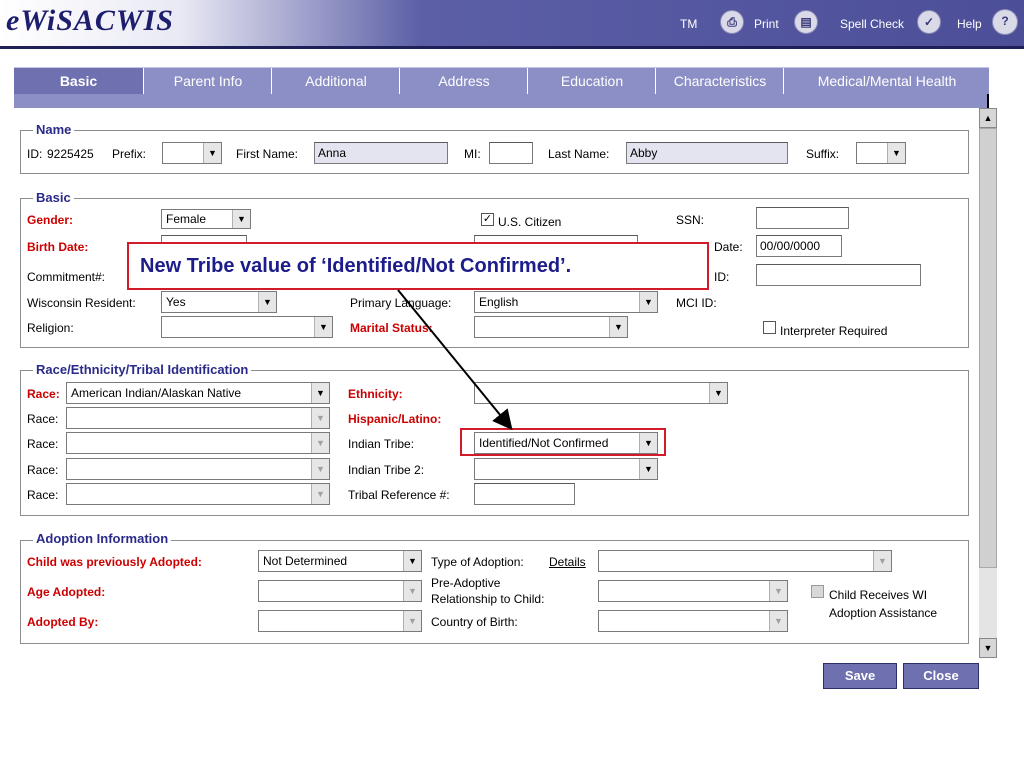 The height and width of the screenshot is (768, 1024). I want to click on race-label-5: Race:, so click(43, 495).